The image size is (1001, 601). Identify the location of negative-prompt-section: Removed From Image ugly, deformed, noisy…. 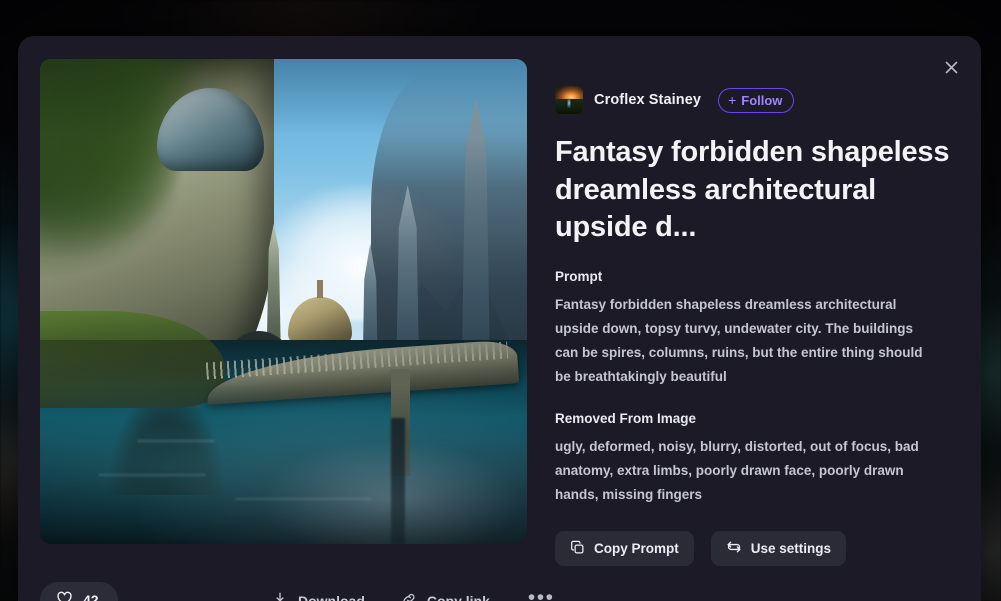
(755, 459).